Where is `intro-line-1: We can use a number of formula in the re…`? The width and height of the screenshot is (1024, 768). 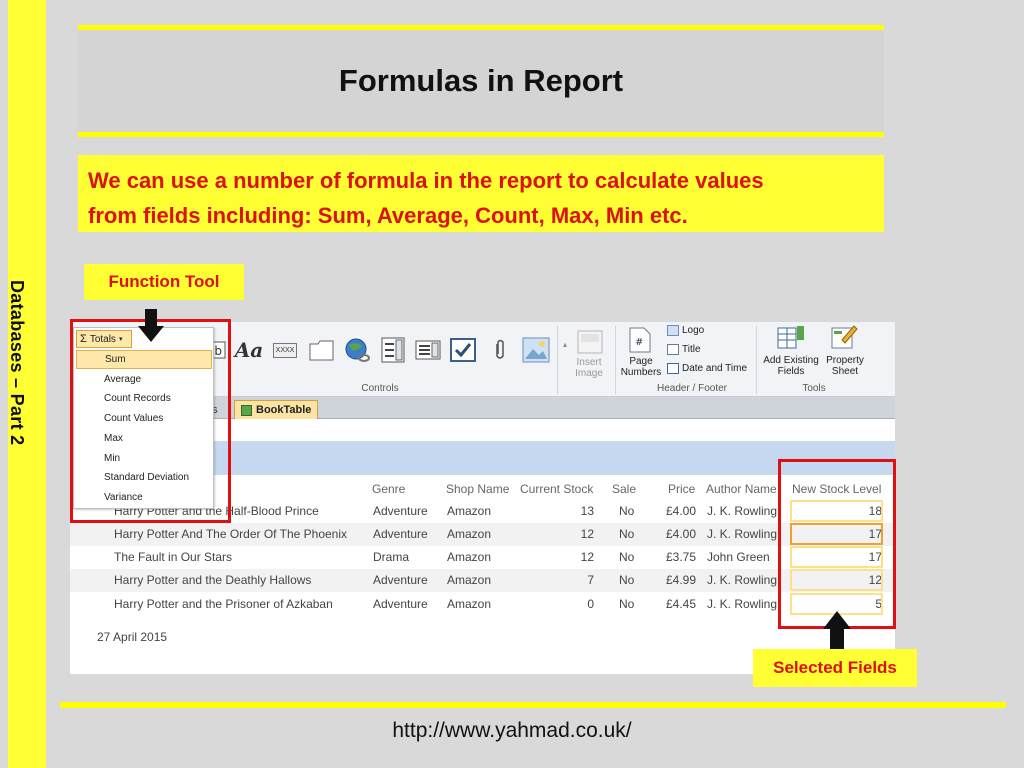 intro-line-1: We can use a number of formula in the re… is located at coordinates (426, 180).